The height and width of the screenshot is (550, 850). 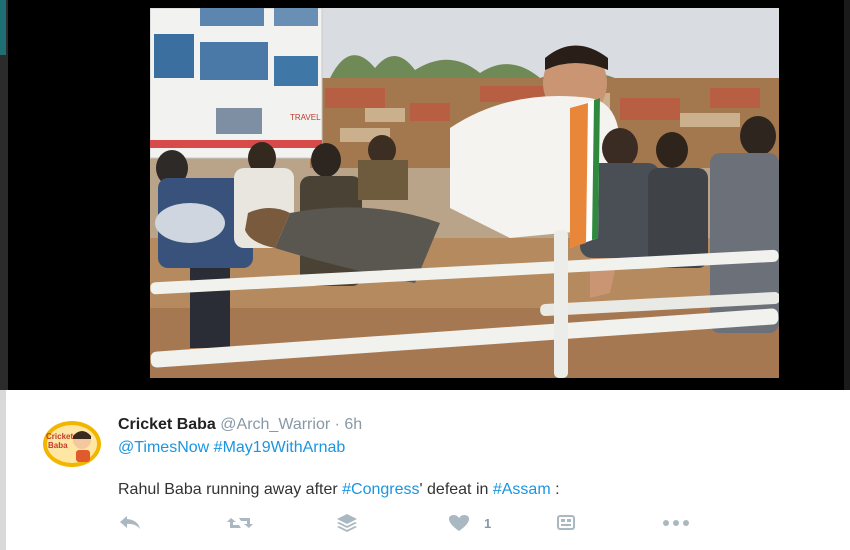 I want to click on layers-icon, so click(x=347, y=523).